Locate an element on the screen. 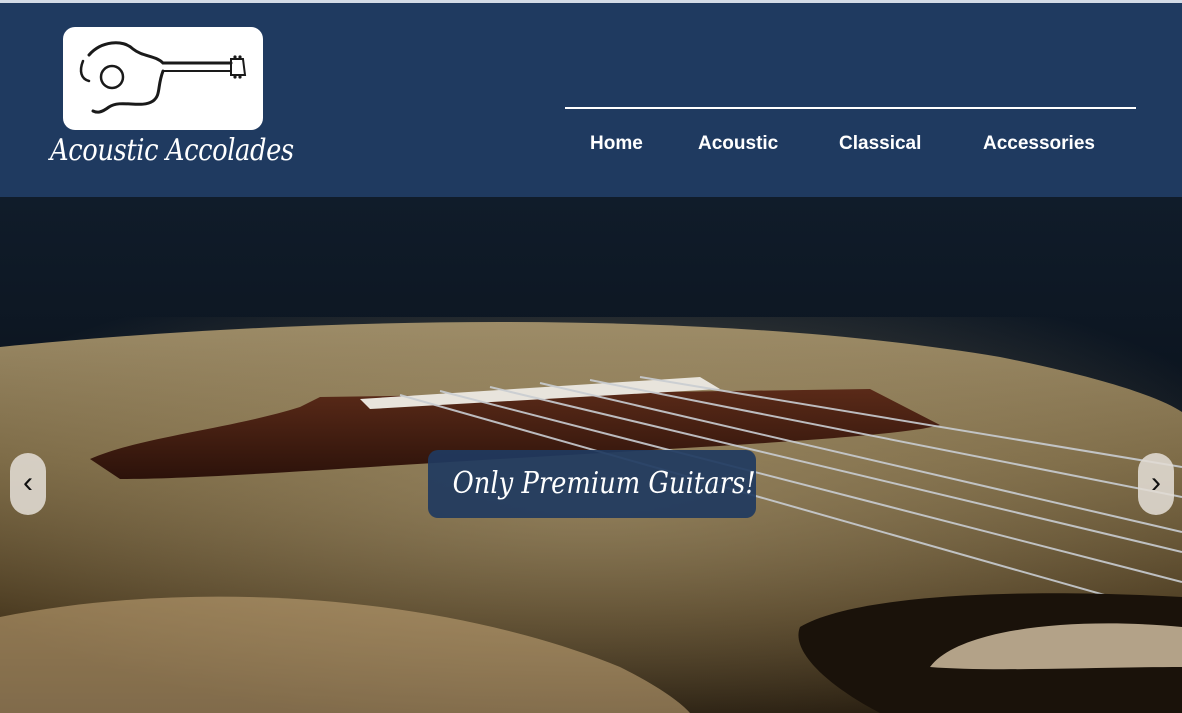 The image size is (1182, 713). brand-name: Acoustic Accolades is located at coordinates (172, 150).